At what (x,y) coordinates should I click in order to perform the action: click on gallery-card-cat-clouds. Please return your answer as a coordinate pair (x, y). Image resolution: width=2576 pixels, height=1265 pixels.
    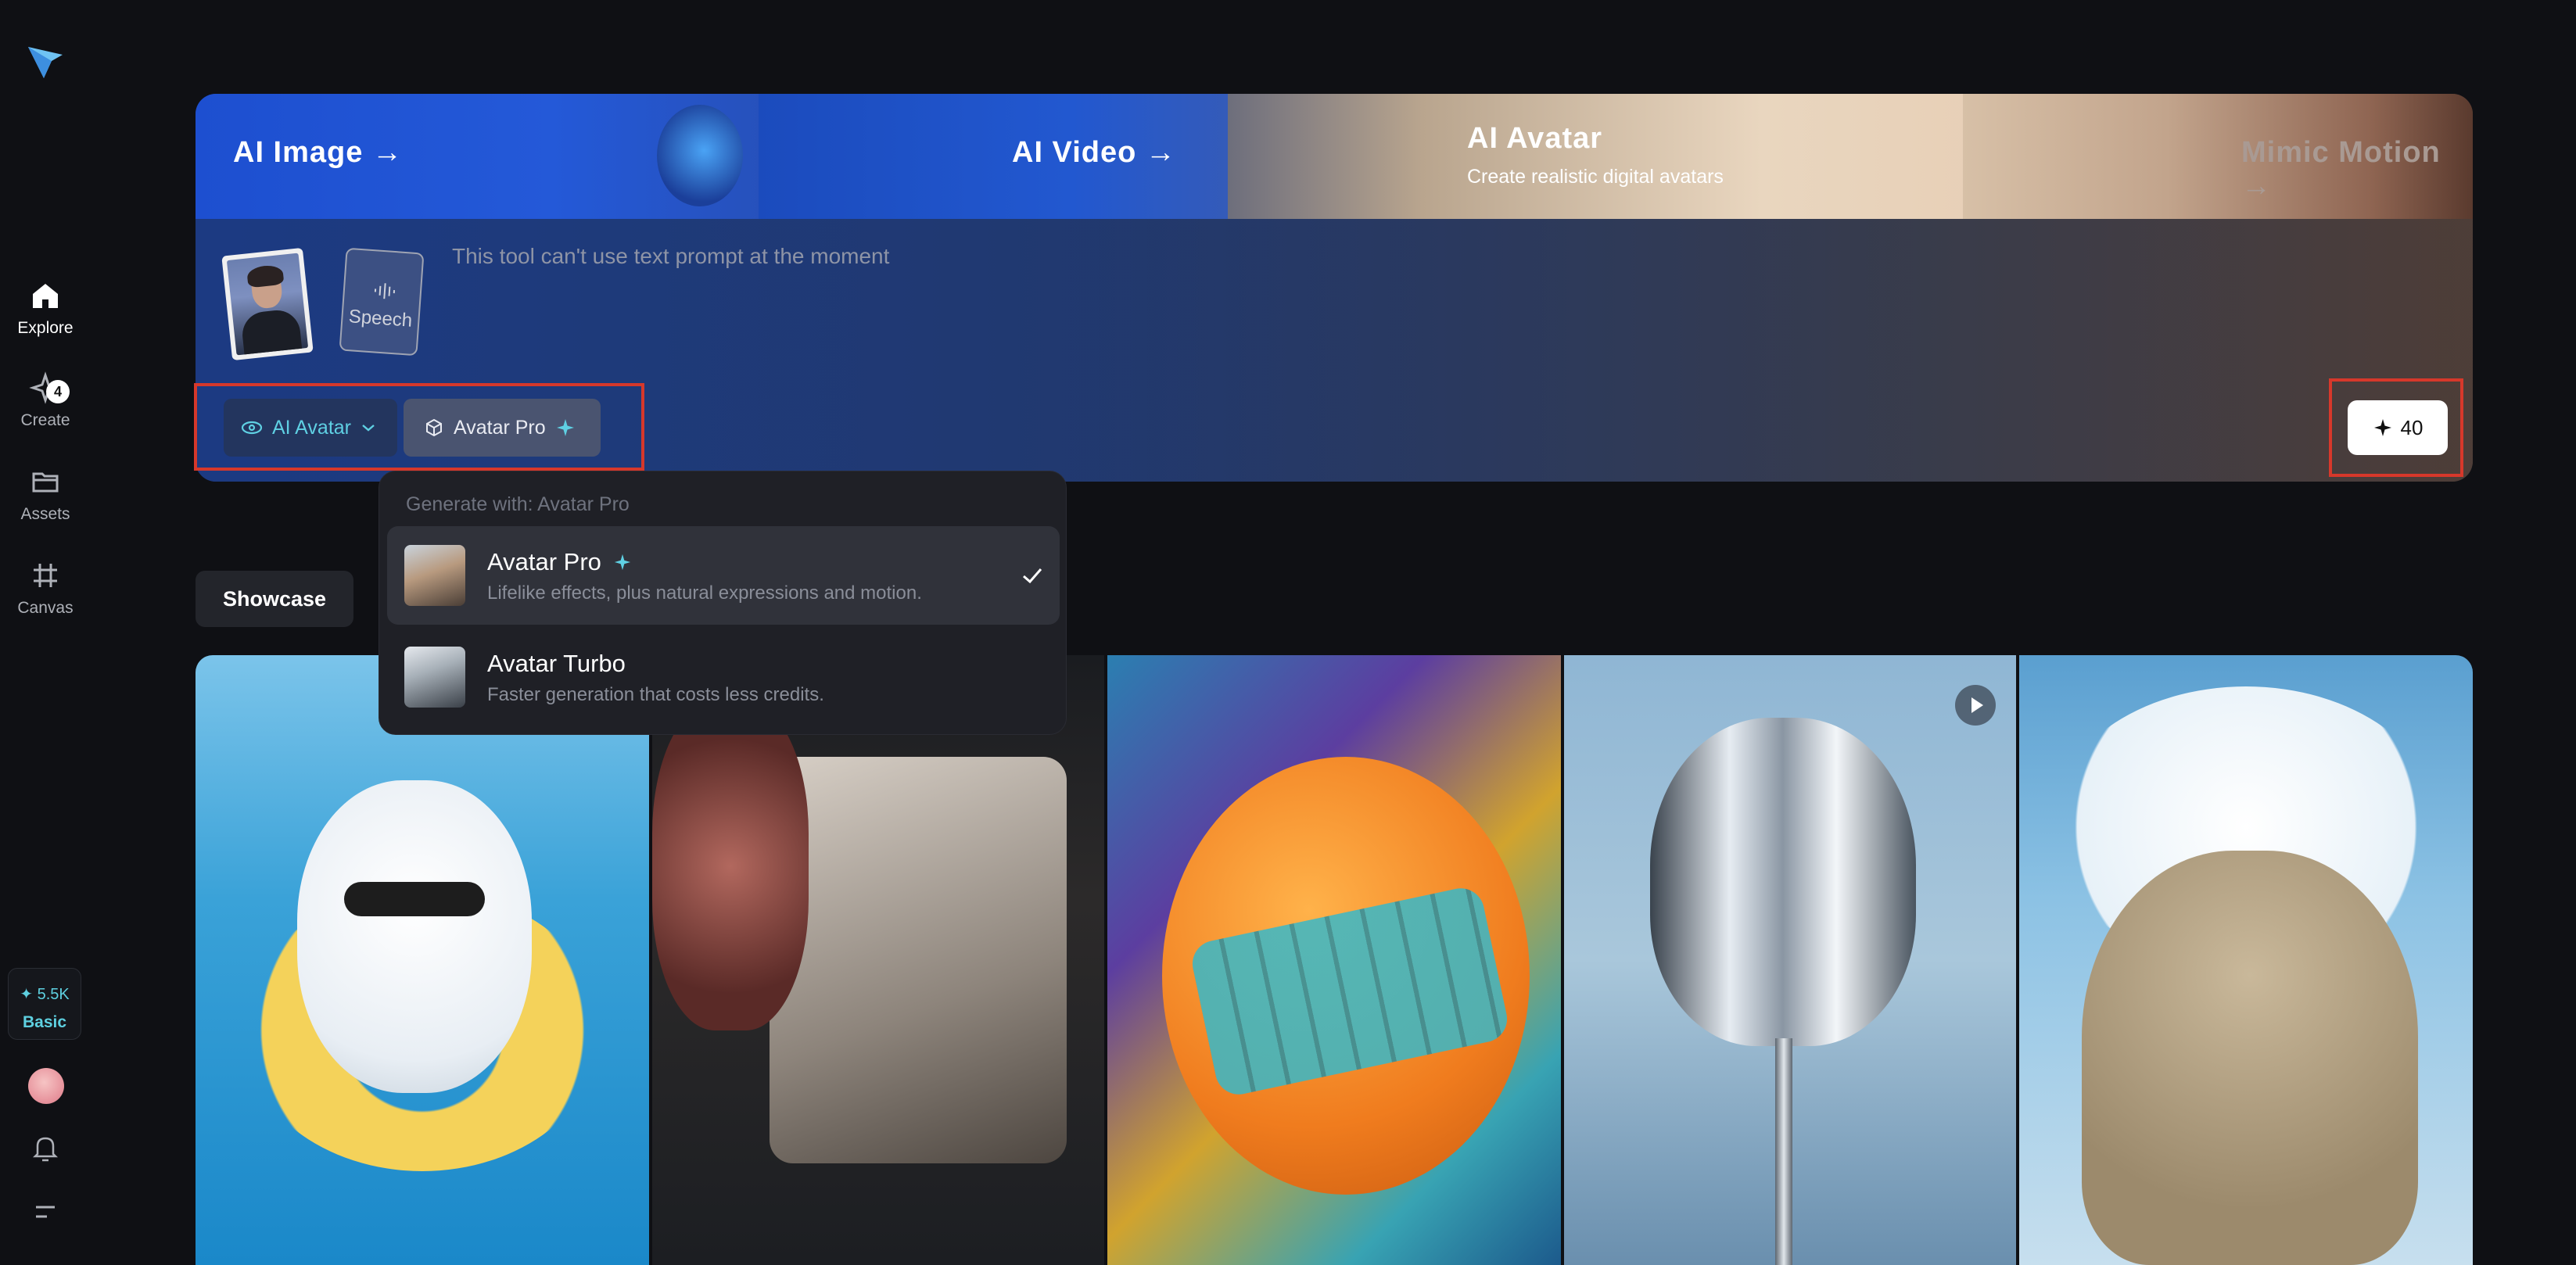
    Looking at the image, I should click on (2246, 960).